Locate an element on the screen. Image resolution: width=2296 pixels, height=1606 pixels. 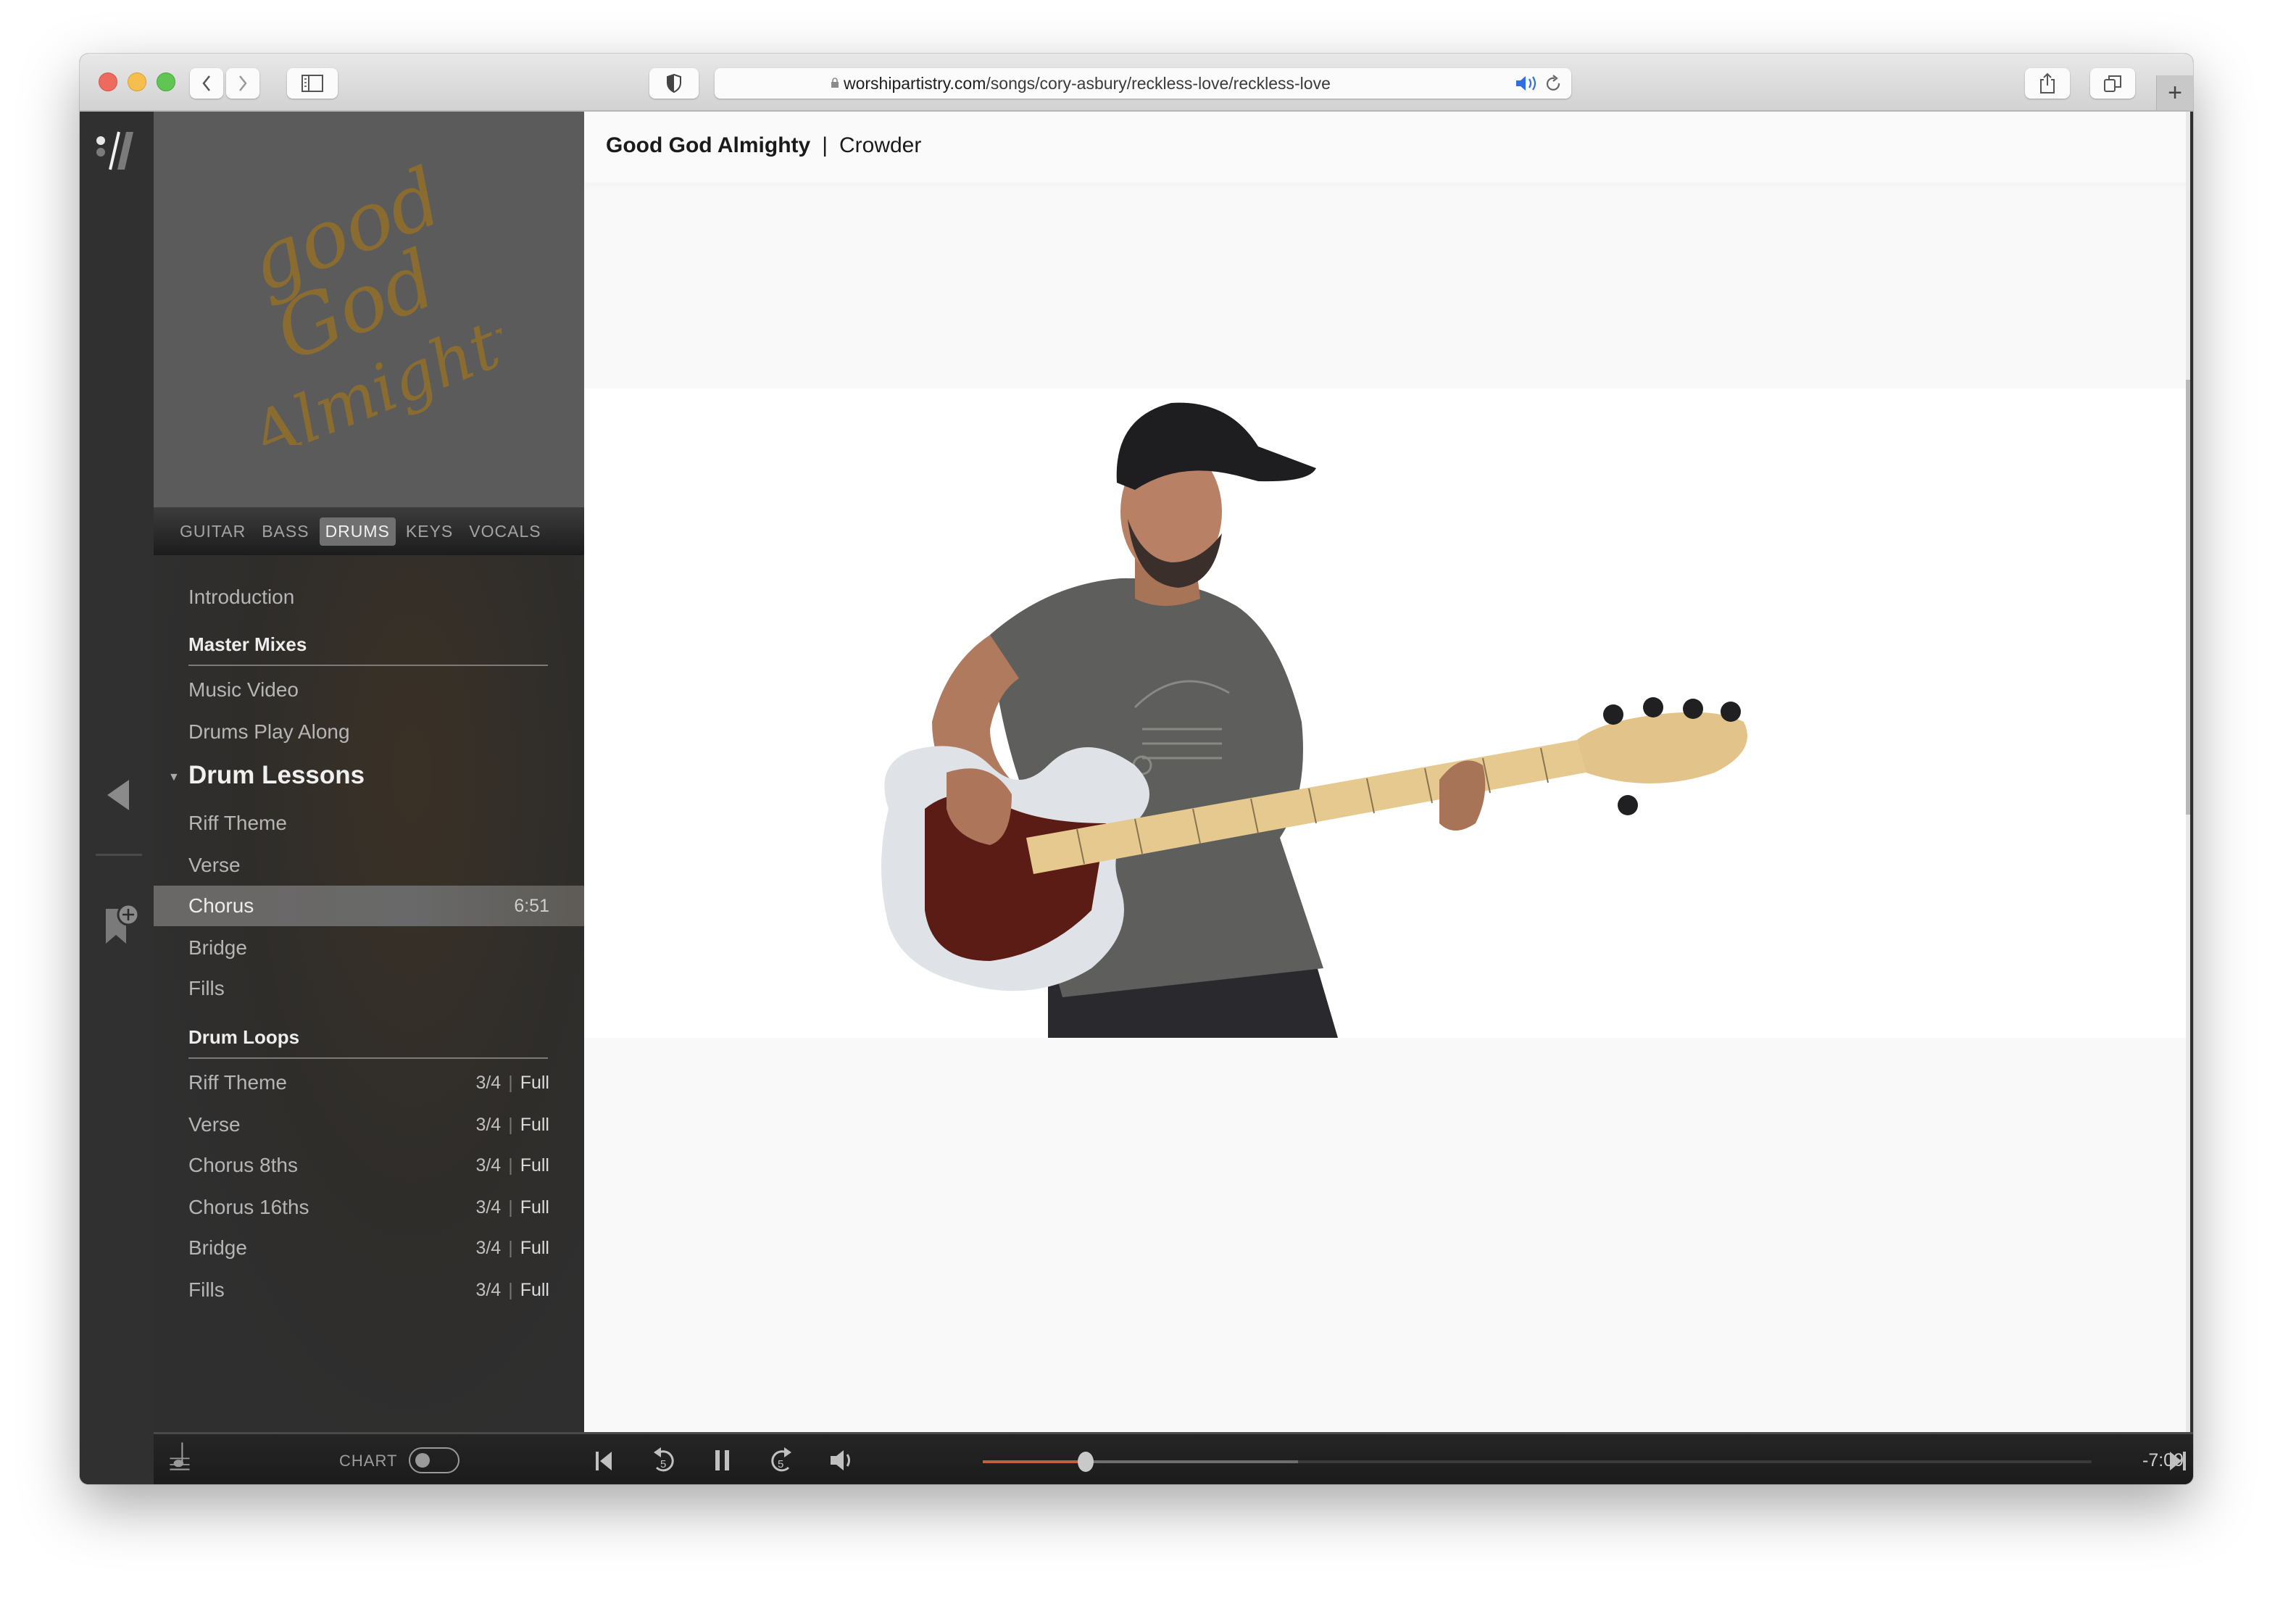
lesson-item-active: Chorus 6:51 is located at coordinates (369, 906).